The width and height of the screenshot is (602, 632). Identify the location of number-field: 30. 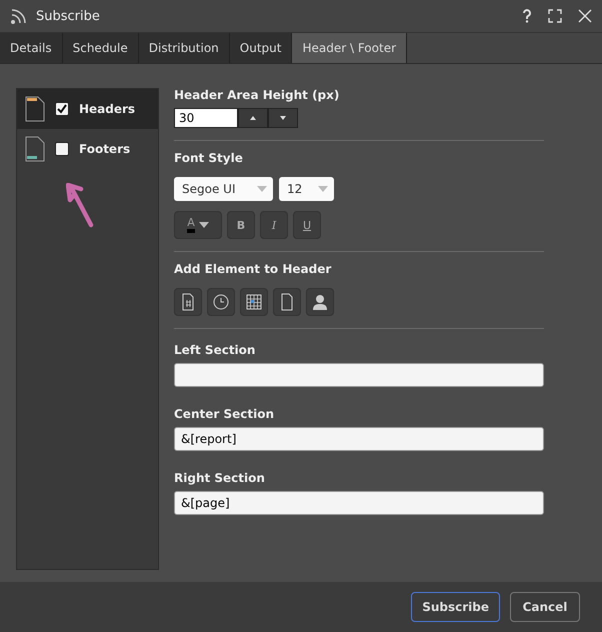
(206, 118).